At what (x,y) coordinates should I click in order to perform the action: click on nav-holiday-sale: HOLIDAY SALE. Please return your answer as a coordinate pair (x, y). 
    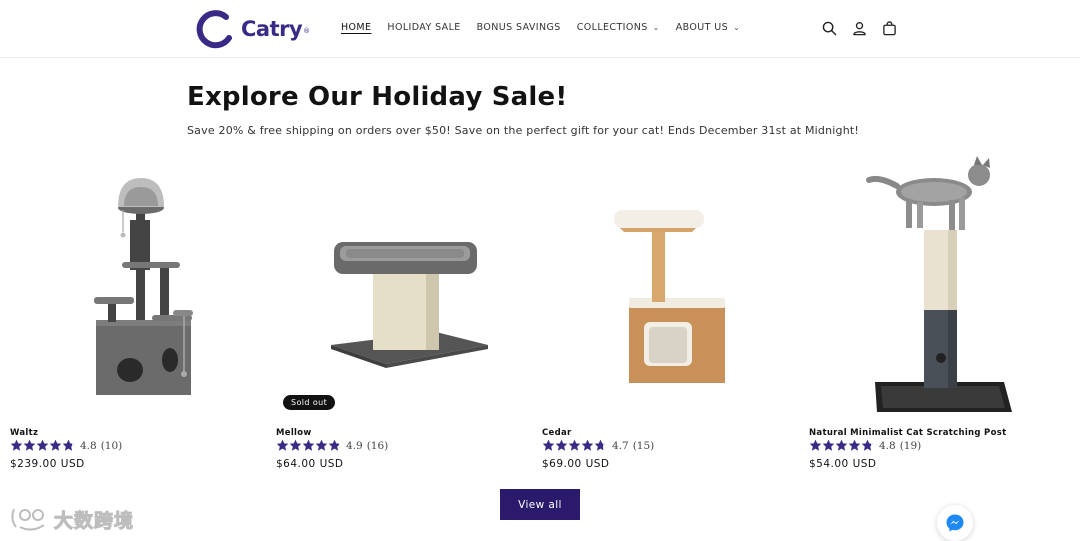
    Looking at the image, I should click on (423, 27).